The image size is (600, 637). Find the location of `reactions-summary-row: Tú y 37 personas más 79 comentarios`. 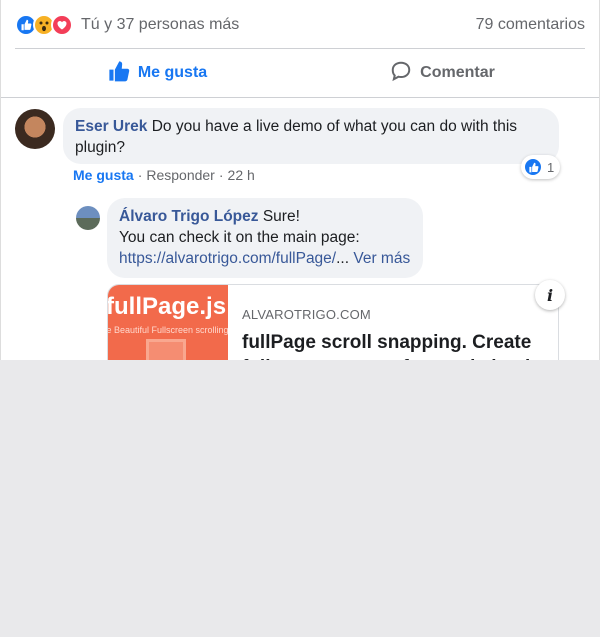

reactions-summary-row: Tú y 37 personas más 79 comentarios is located at coordinates (300, 25).